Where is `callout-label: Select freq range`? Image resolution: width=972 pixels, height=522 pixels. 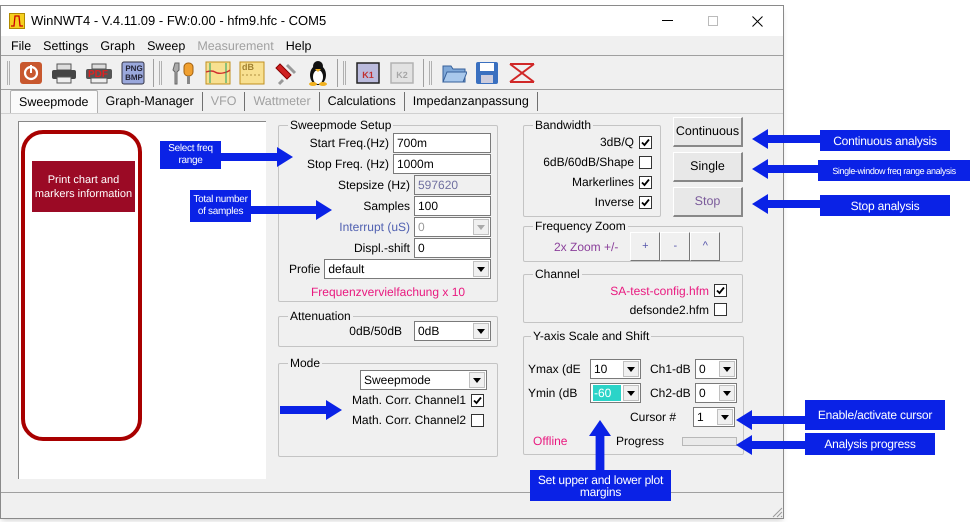 callout-label: Select freq range is located at coordinates (190, 155).